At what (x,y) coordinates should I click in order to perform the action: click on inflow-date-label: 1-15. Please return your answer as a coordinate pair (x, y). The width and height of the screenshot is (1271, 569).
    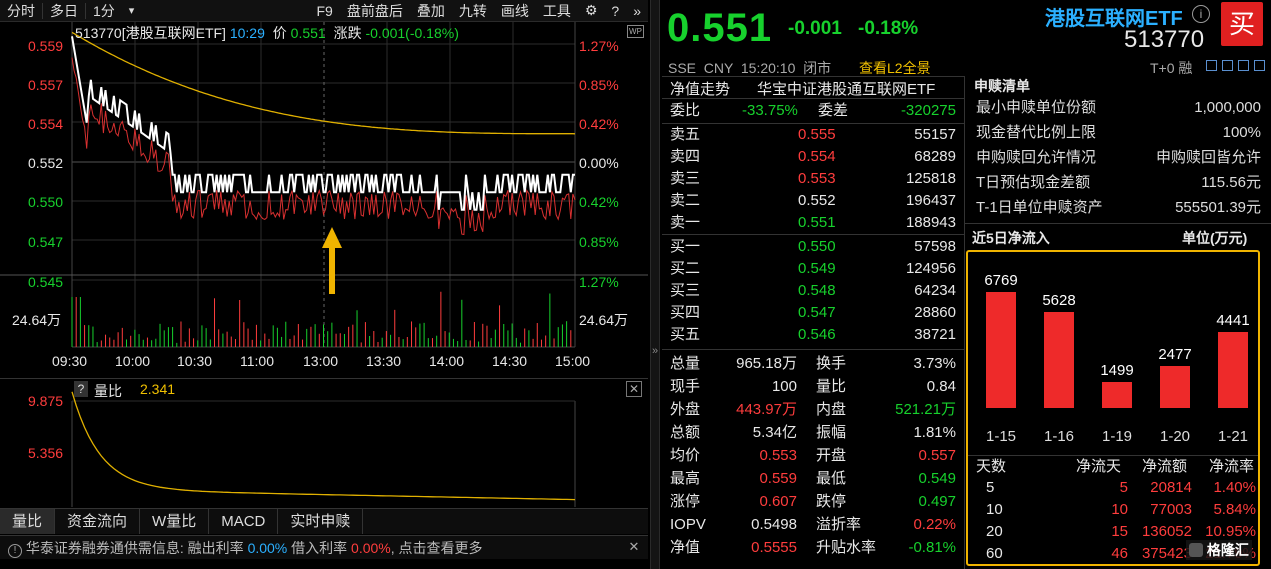
    Looking at the image, I should click on (1001, 436).